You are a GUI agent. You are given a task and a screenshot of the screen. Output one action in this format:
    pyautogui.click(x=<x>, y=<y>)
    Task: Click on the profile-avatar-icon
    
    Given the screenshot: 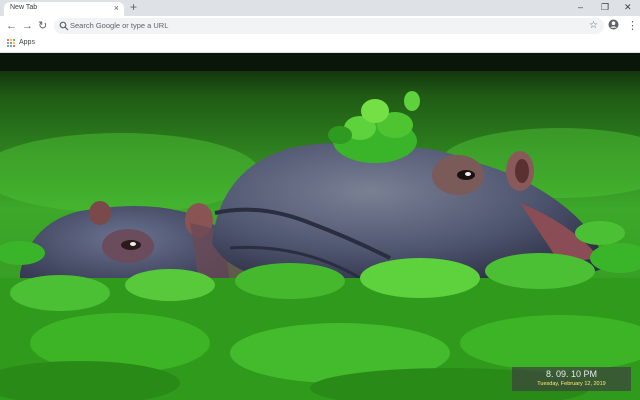 What is the action you would take?
    pyautogui.click(x=613, y=24)
    